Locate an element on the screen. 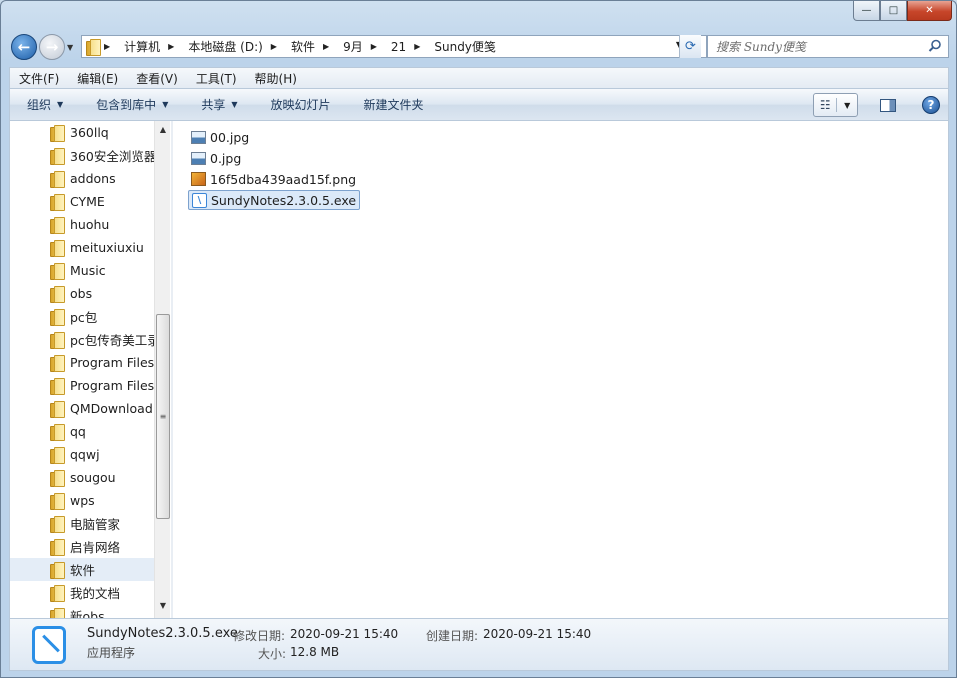 The image size is (957, 678). forward-button: → is located at coordinates (52, 47).